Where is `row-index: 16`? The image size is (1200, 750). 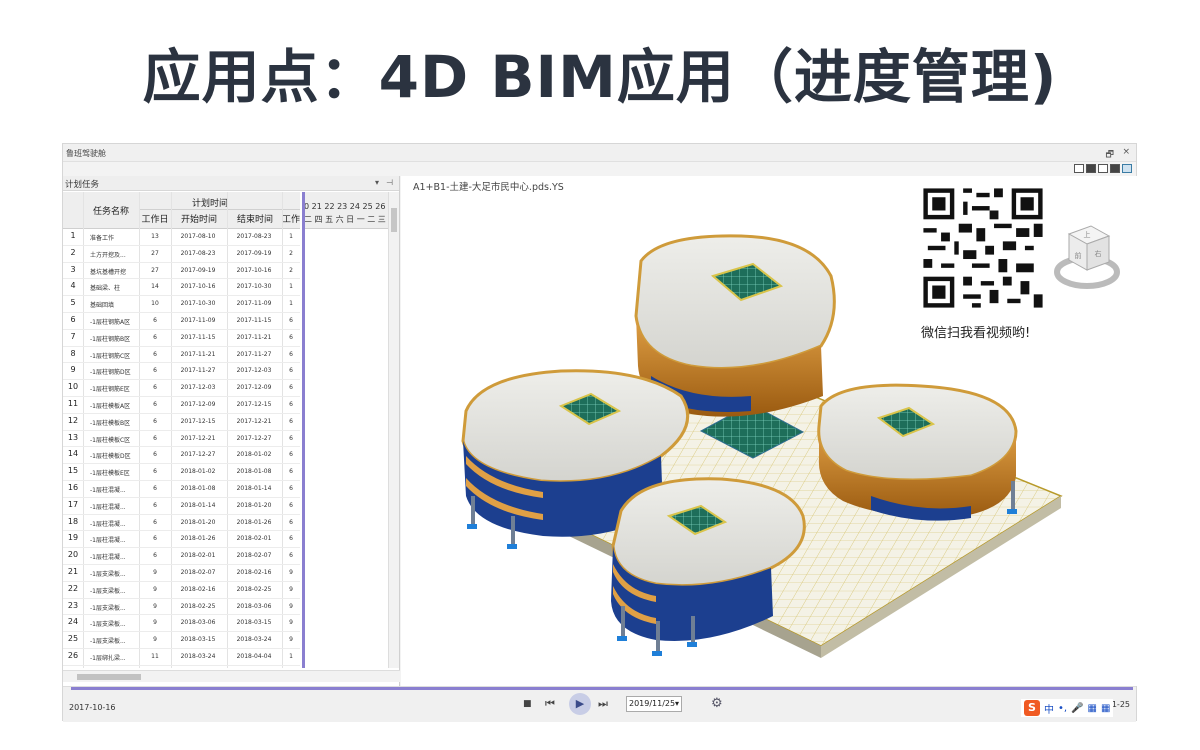
row-index: 16 is located at coordinates (73, 487).